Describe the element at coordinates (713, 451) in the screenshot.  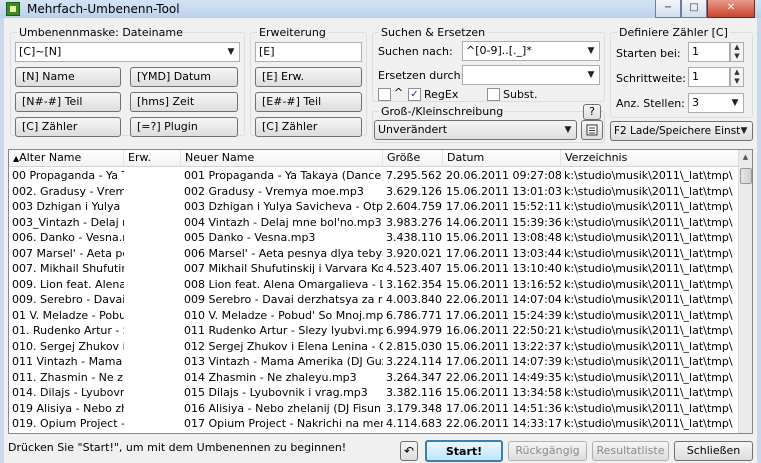
I see `close-button: Schließen` at that location.